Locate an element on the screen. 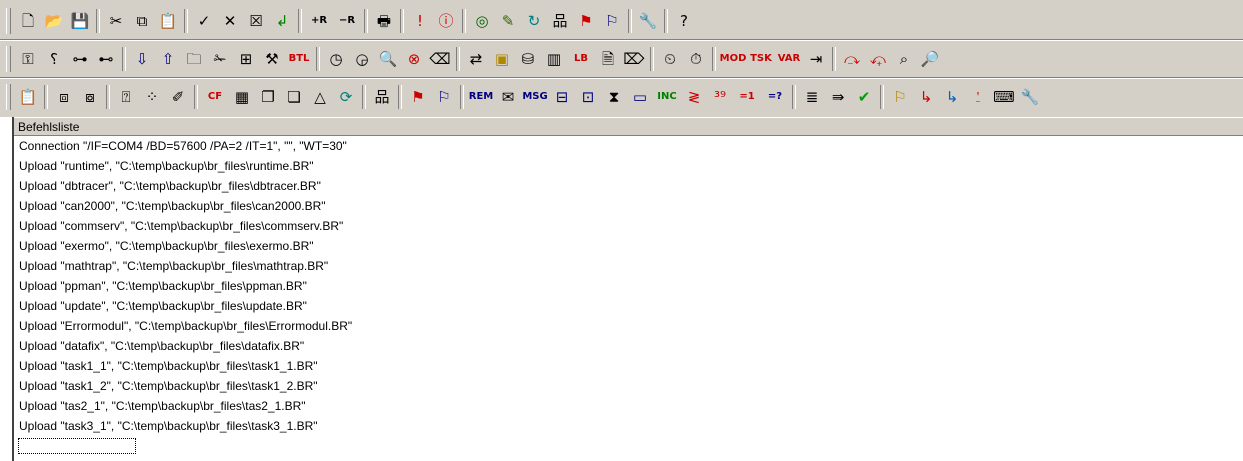 This screenshot has width=1243, height=461. eraser-button: ⌫ is located at coordinates (440, 59).